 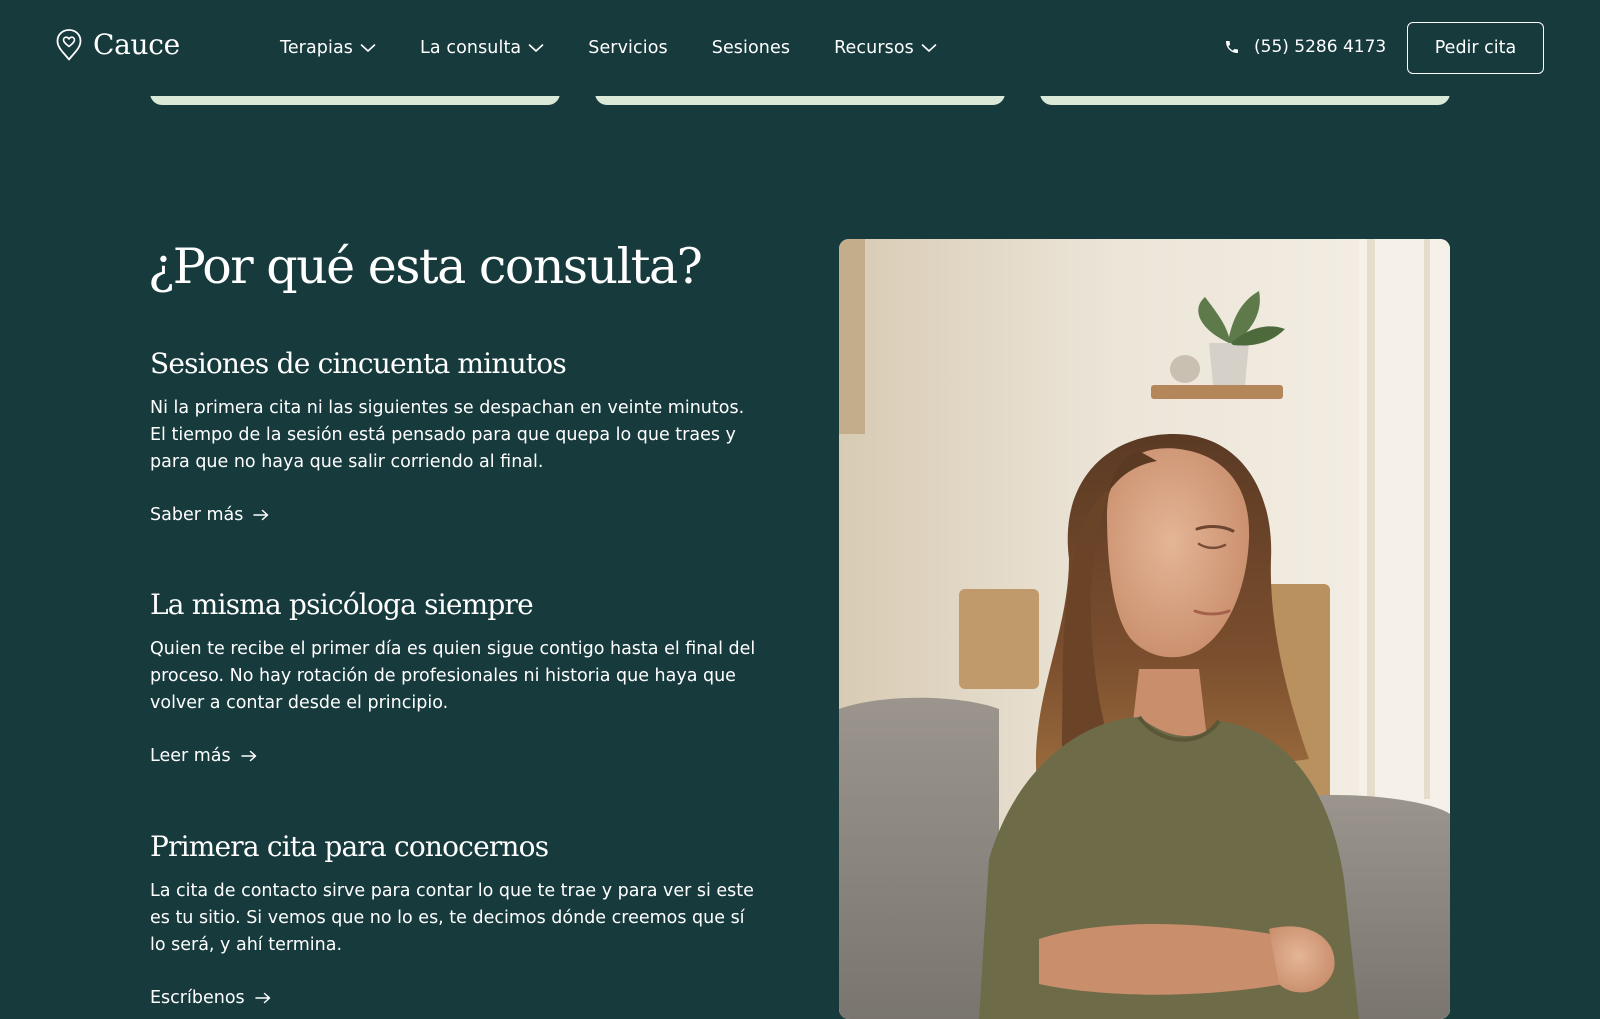 I want to click on saber-mas-link: Saber más, so click(x=209, y=515).